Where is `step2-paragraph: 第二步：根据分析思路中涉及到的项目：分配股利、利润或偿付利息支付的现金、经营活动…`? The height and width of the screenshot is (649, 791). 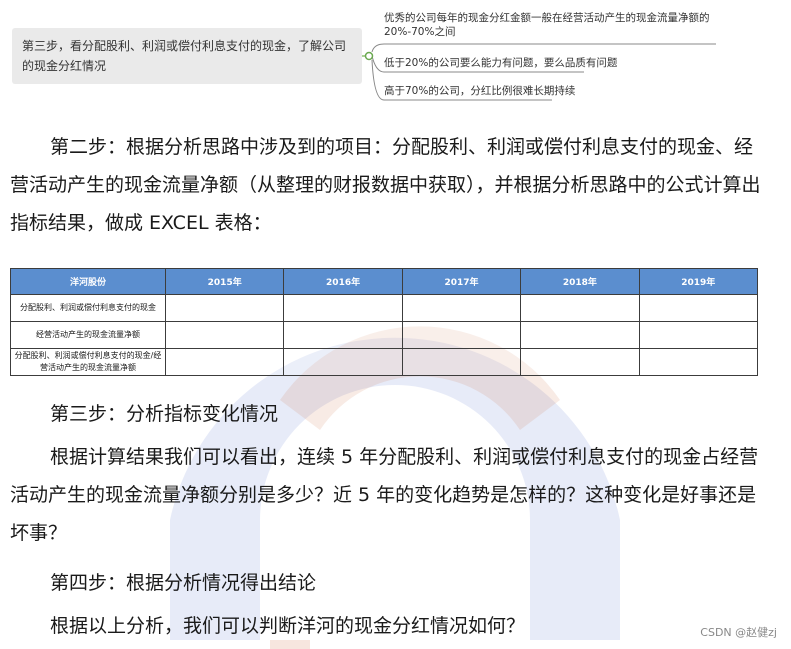
step2-paragraph: 第二步：根据分析思路中涉及到的项目：分配股利、利润或偿付利息支付的现金、经营活动… is located at coordinates (385, 185).